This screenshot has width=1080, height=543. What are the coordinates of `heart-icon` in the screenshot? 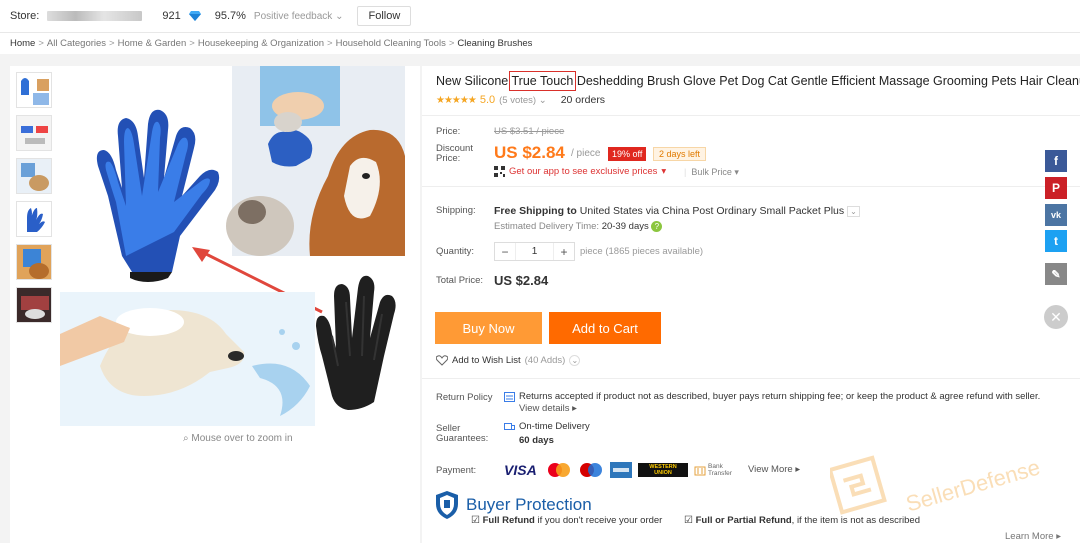 It's located at (442, 360).